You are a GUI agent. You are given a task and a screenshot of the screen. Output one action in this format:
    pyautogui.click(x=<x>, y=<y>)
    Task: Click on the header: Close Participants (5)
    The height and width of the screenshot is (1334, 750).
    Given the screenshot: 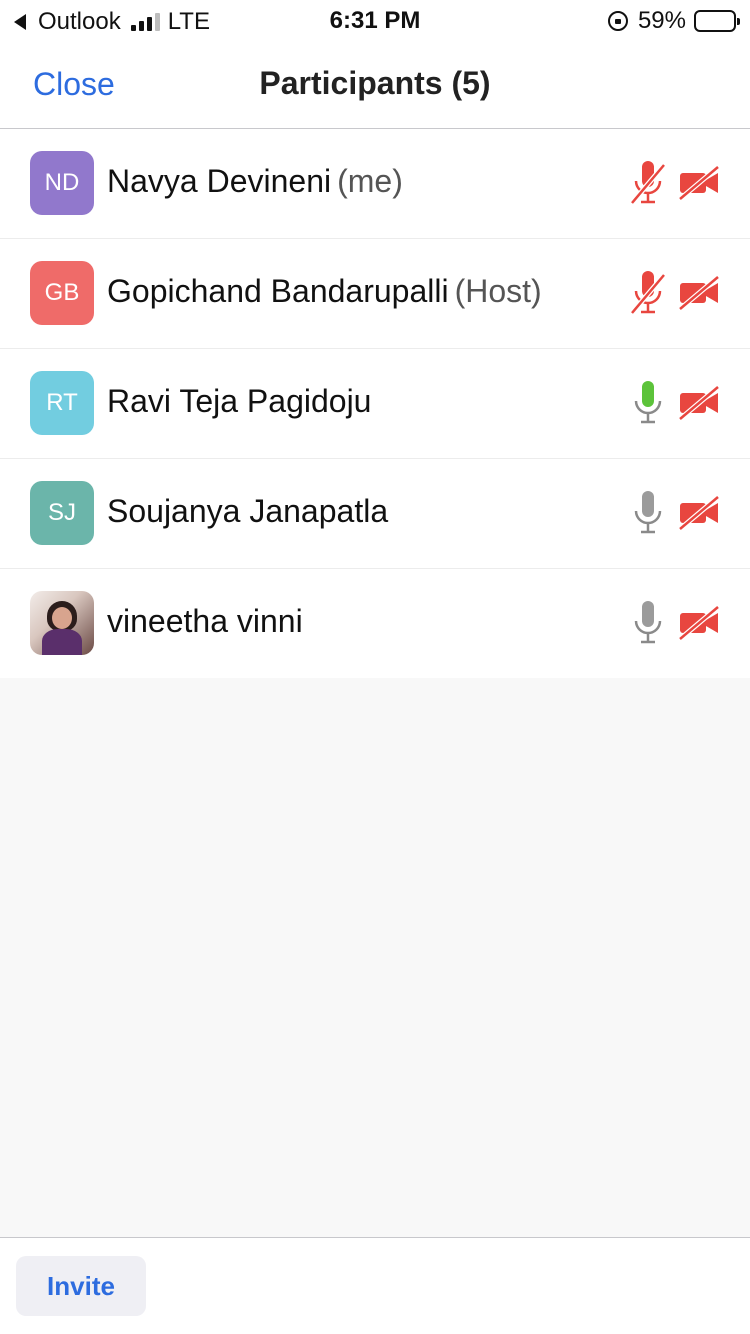 What is the action you would take?
    pyautogui.click(x=375, y=84)
    